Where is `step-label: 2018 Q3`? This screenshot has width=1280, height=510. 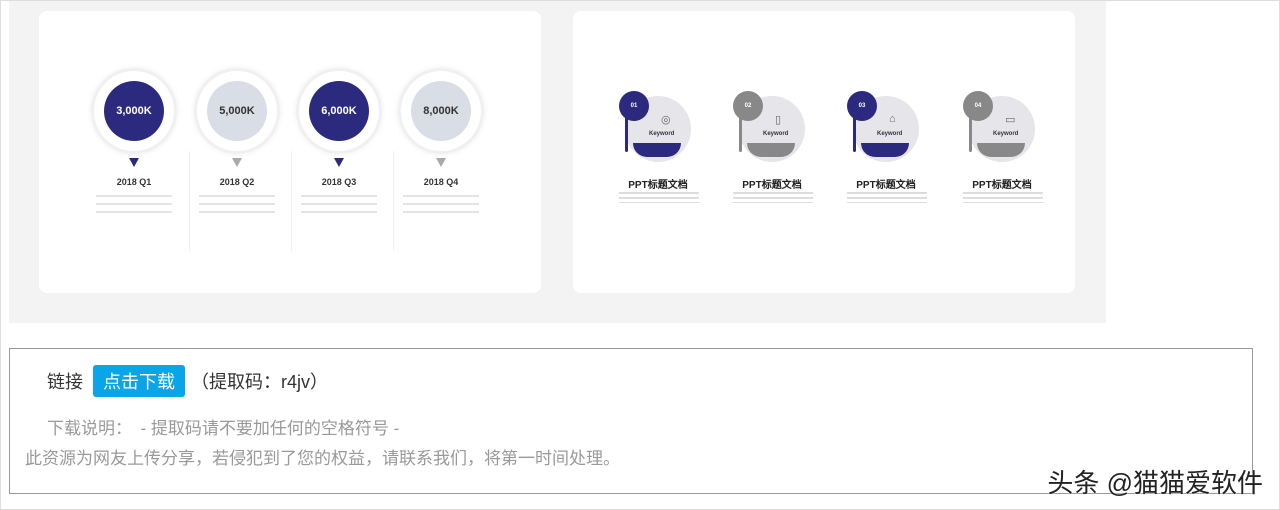 step-label: 2018 Q3 is located at coordinates (339, 182).